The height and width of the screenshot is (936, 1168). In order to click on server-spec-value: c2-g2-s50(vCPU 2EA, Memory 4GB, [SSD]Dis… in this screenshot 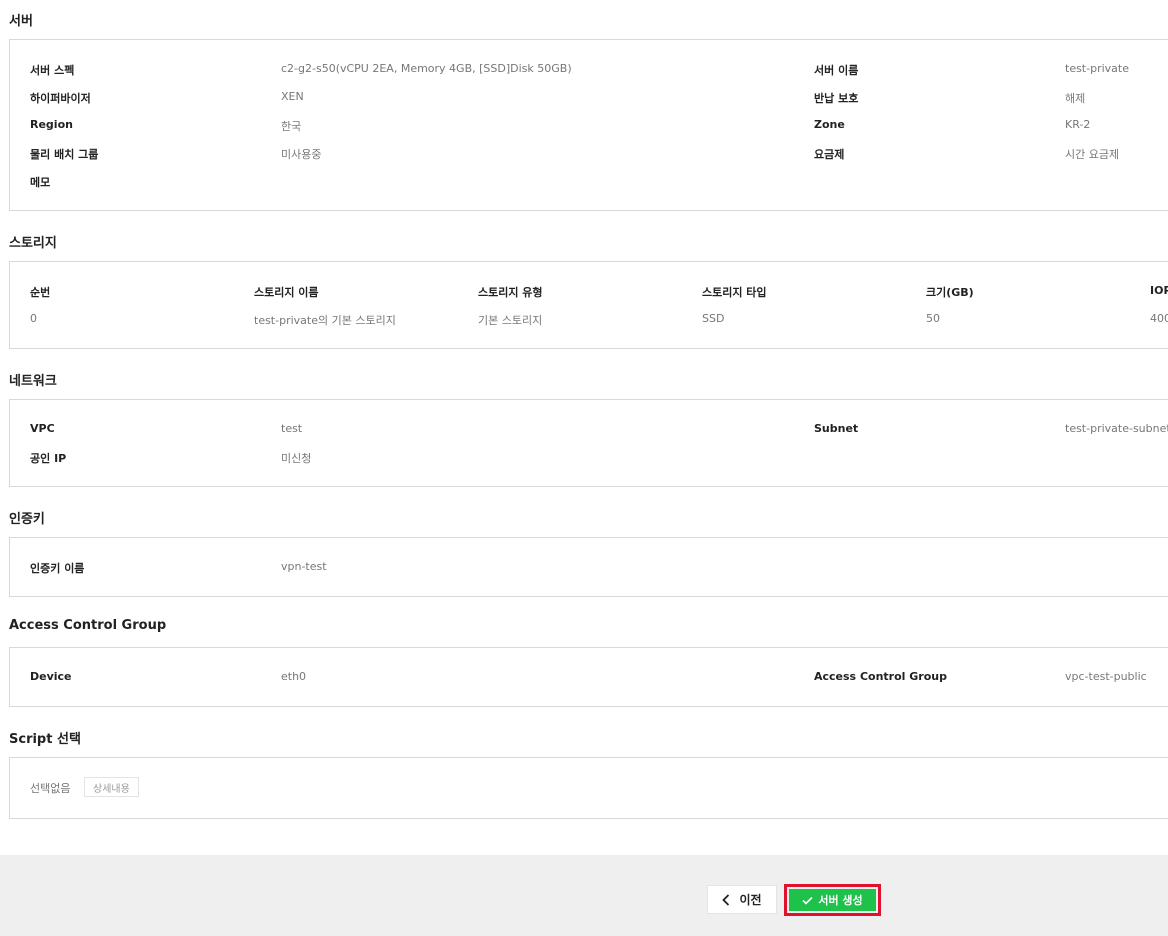, I will do `click(426, 68)`.